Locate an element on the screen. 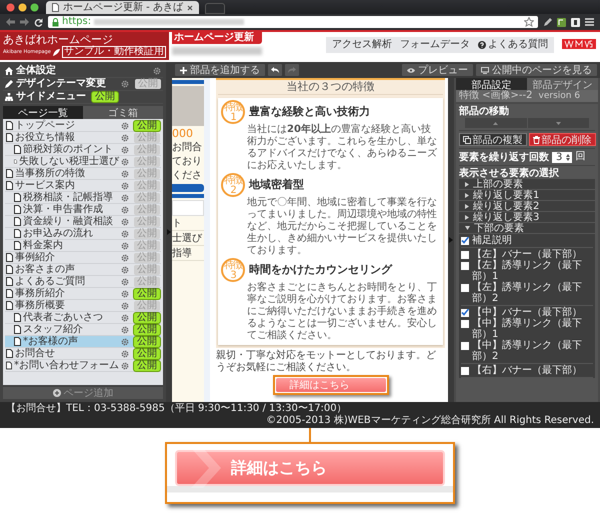  settings-link: デザインテーマ変更 is located at coordinates (61, 84).